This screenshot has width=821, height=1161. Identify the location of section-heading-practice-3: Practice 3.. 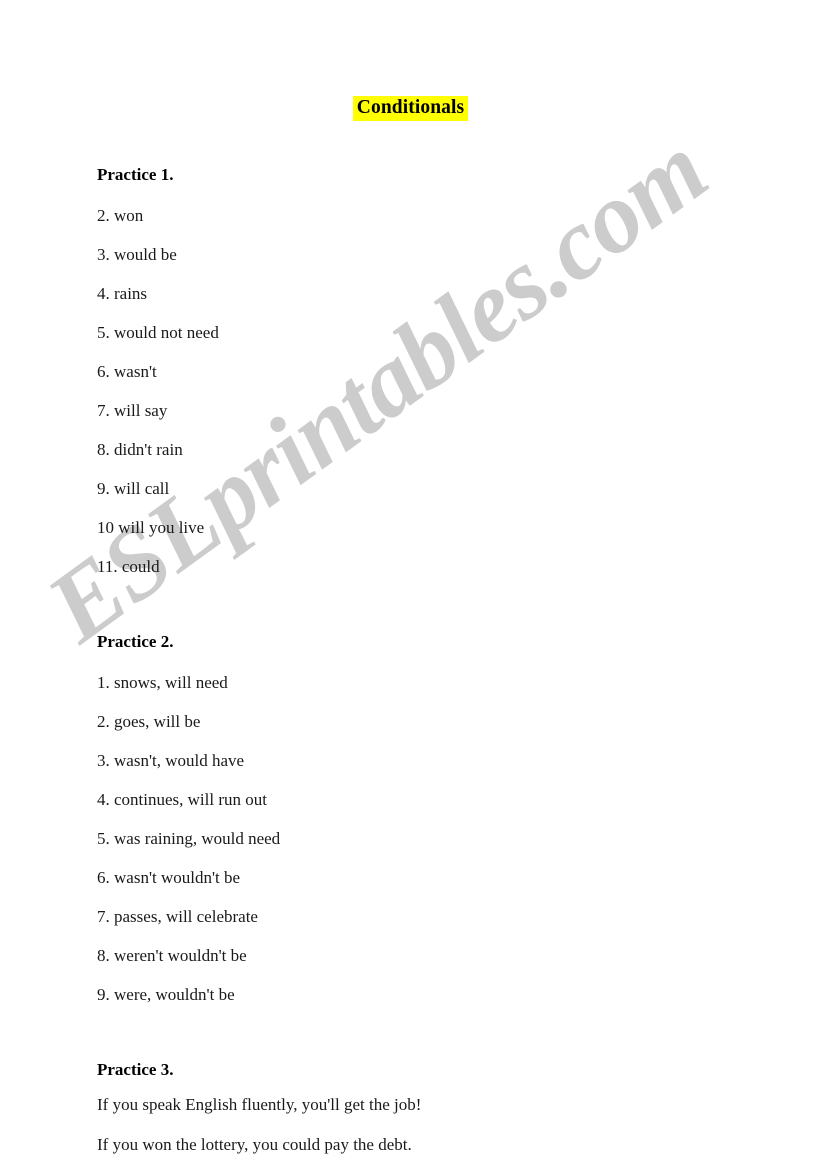
(135, 1069).